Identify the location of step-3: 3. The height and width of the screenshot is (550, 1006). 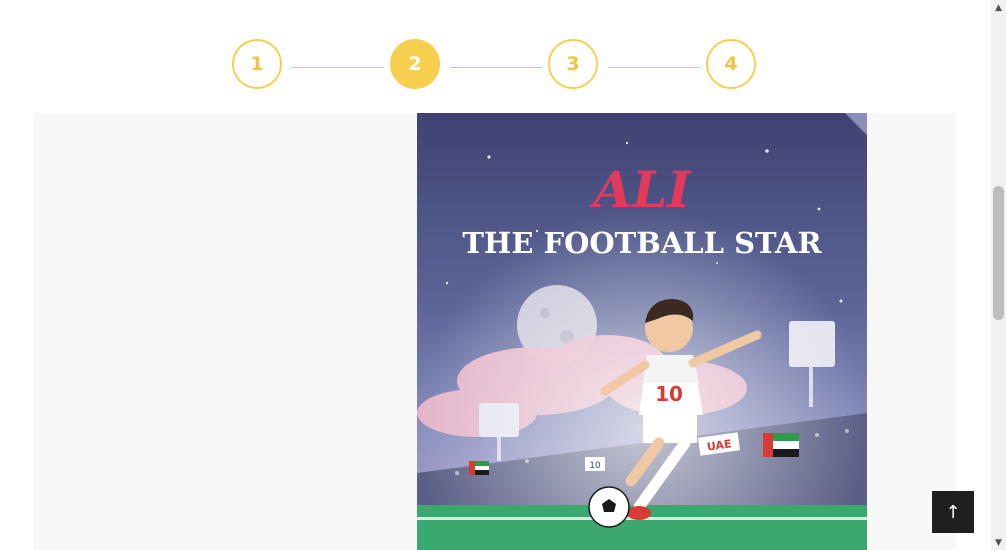
(573, 64).